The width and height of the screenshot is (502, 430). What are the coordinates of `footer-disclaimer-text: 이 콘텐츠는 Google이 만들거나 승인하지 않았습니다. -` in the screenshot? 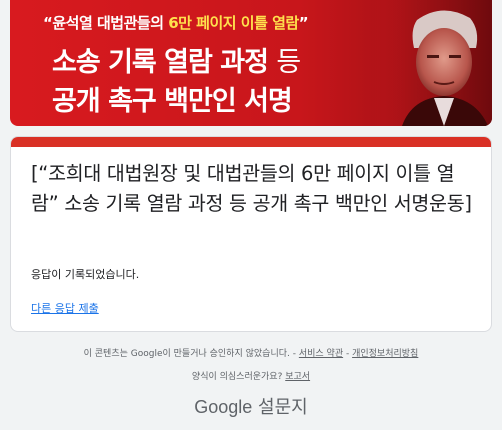 It's located at (191, 354).